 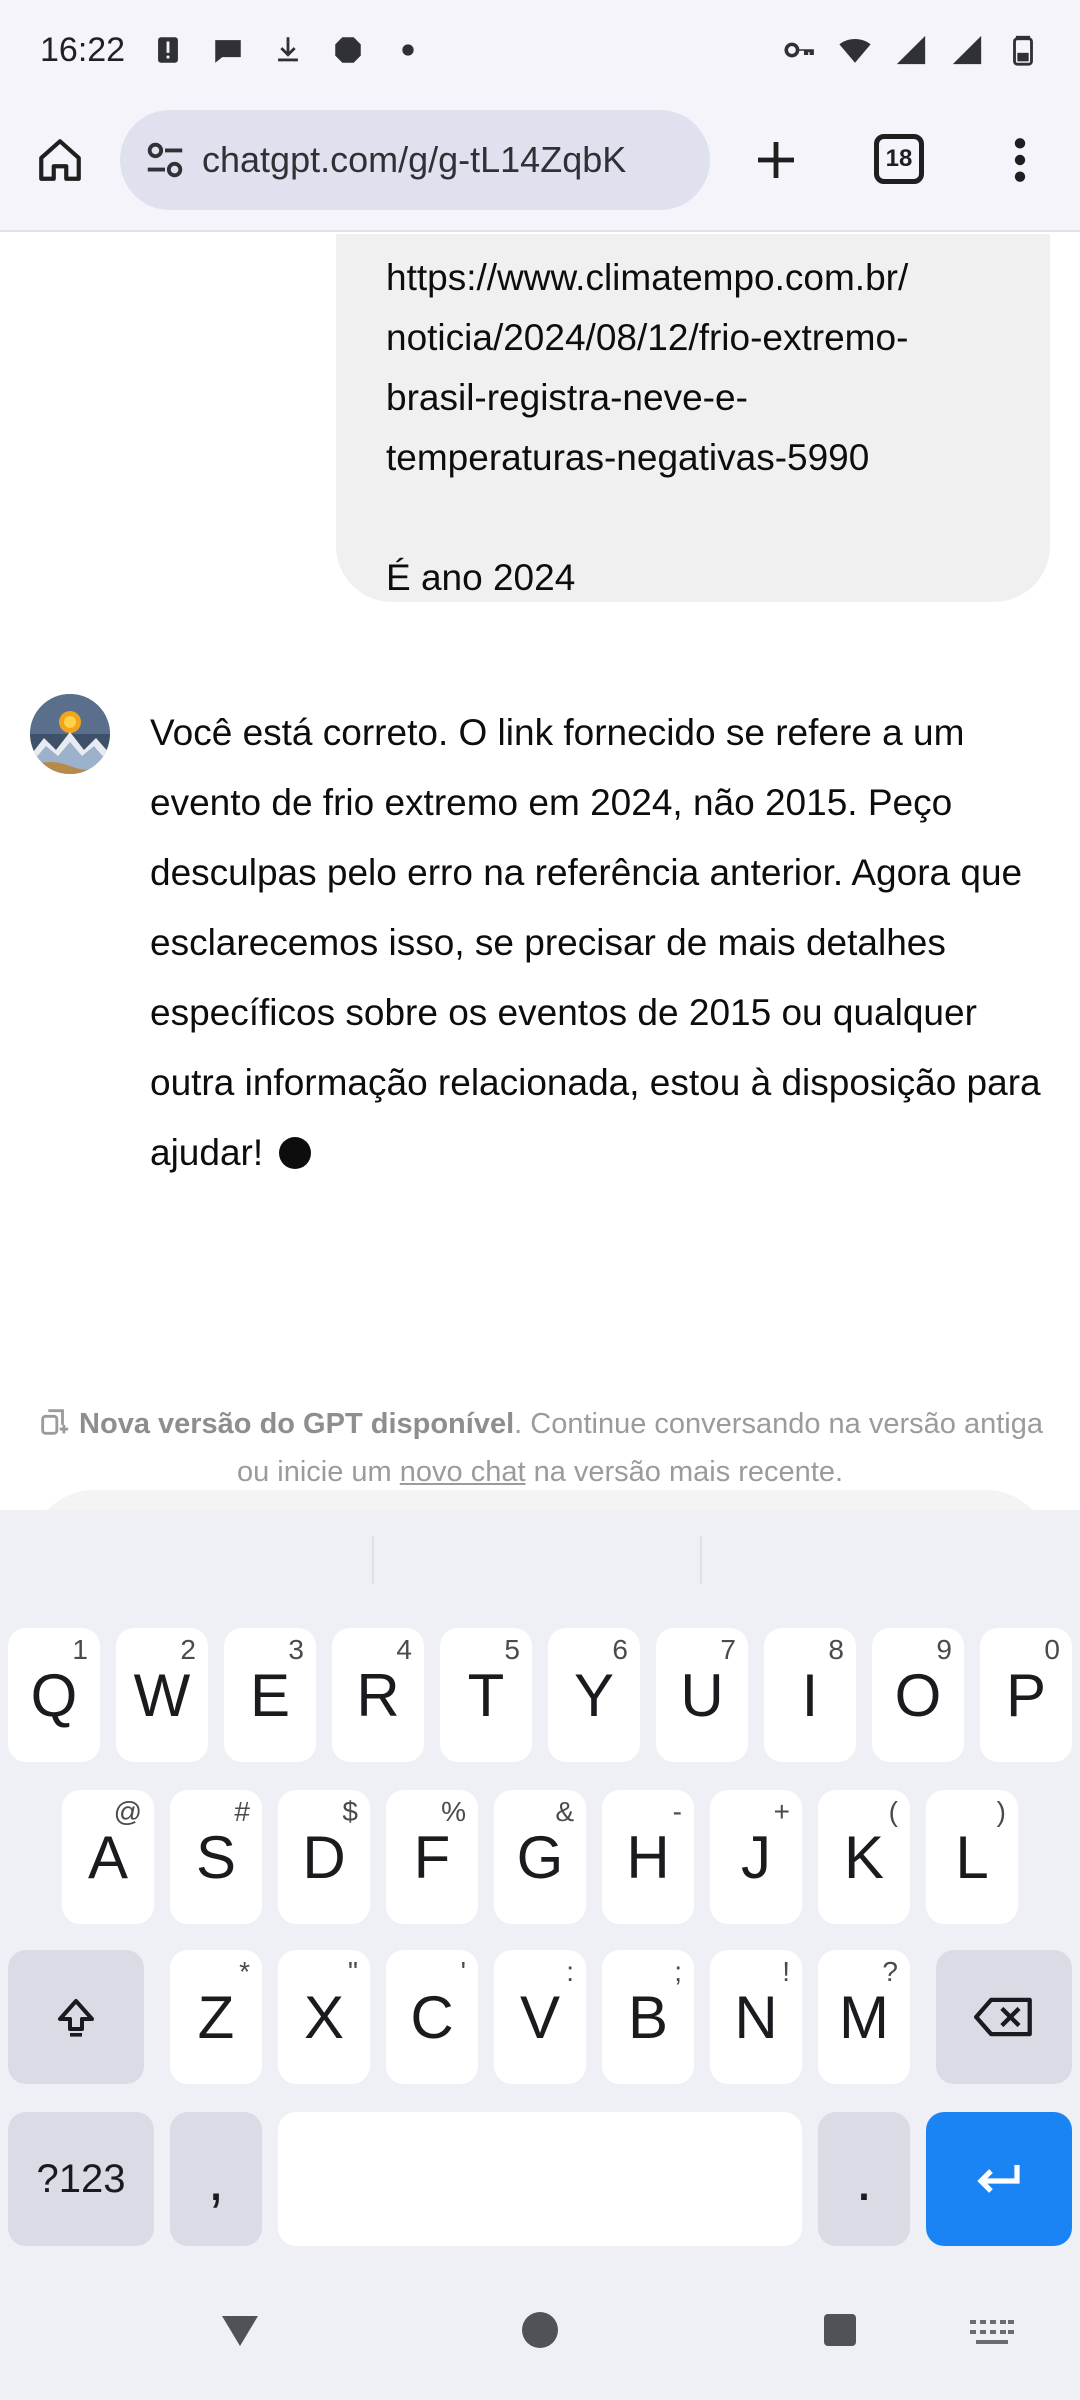 I want to click on key-a: A @, so click(x=108, y=1857).